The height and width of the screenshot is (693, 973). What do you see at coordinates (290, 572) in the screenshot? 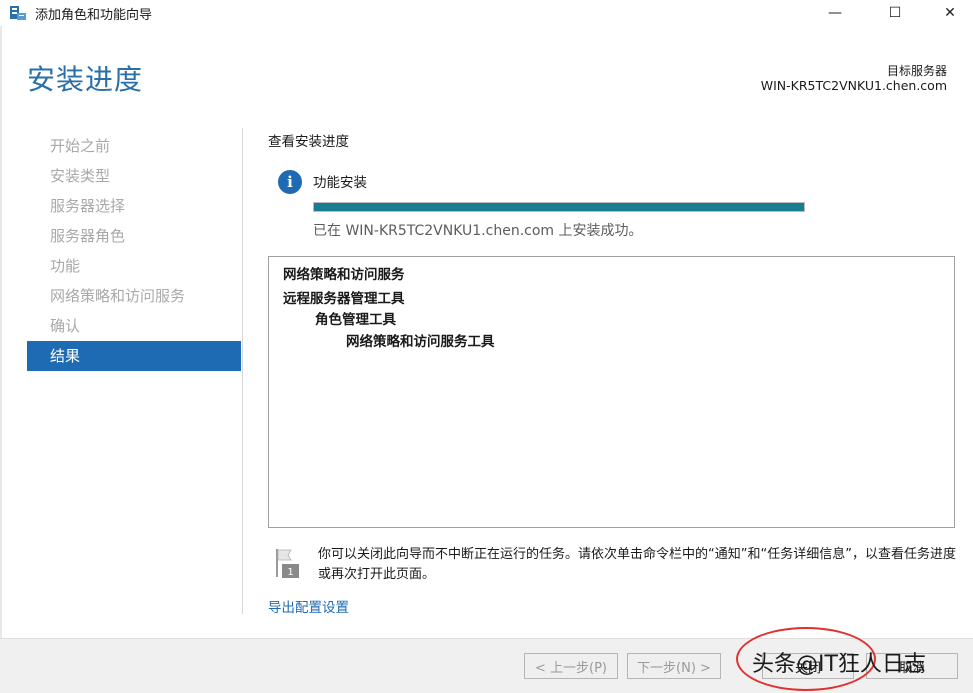
I see `note-badge-number: 1` at bounding box center [290, 572].